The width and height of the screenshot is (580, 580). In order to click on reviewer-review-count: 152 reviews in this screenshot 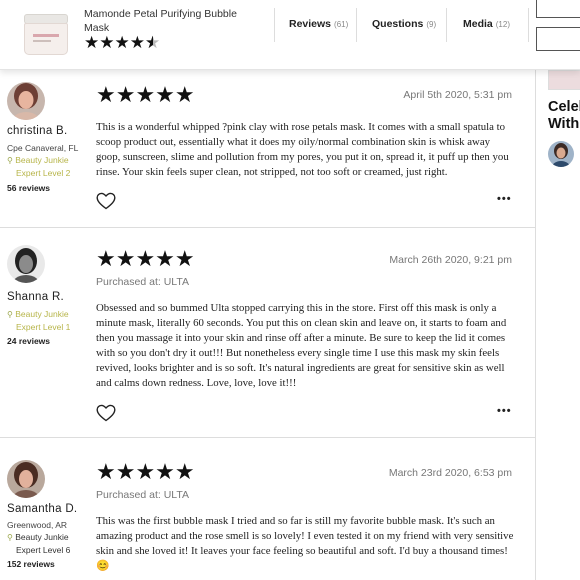, I will do `click(31, 564)`.